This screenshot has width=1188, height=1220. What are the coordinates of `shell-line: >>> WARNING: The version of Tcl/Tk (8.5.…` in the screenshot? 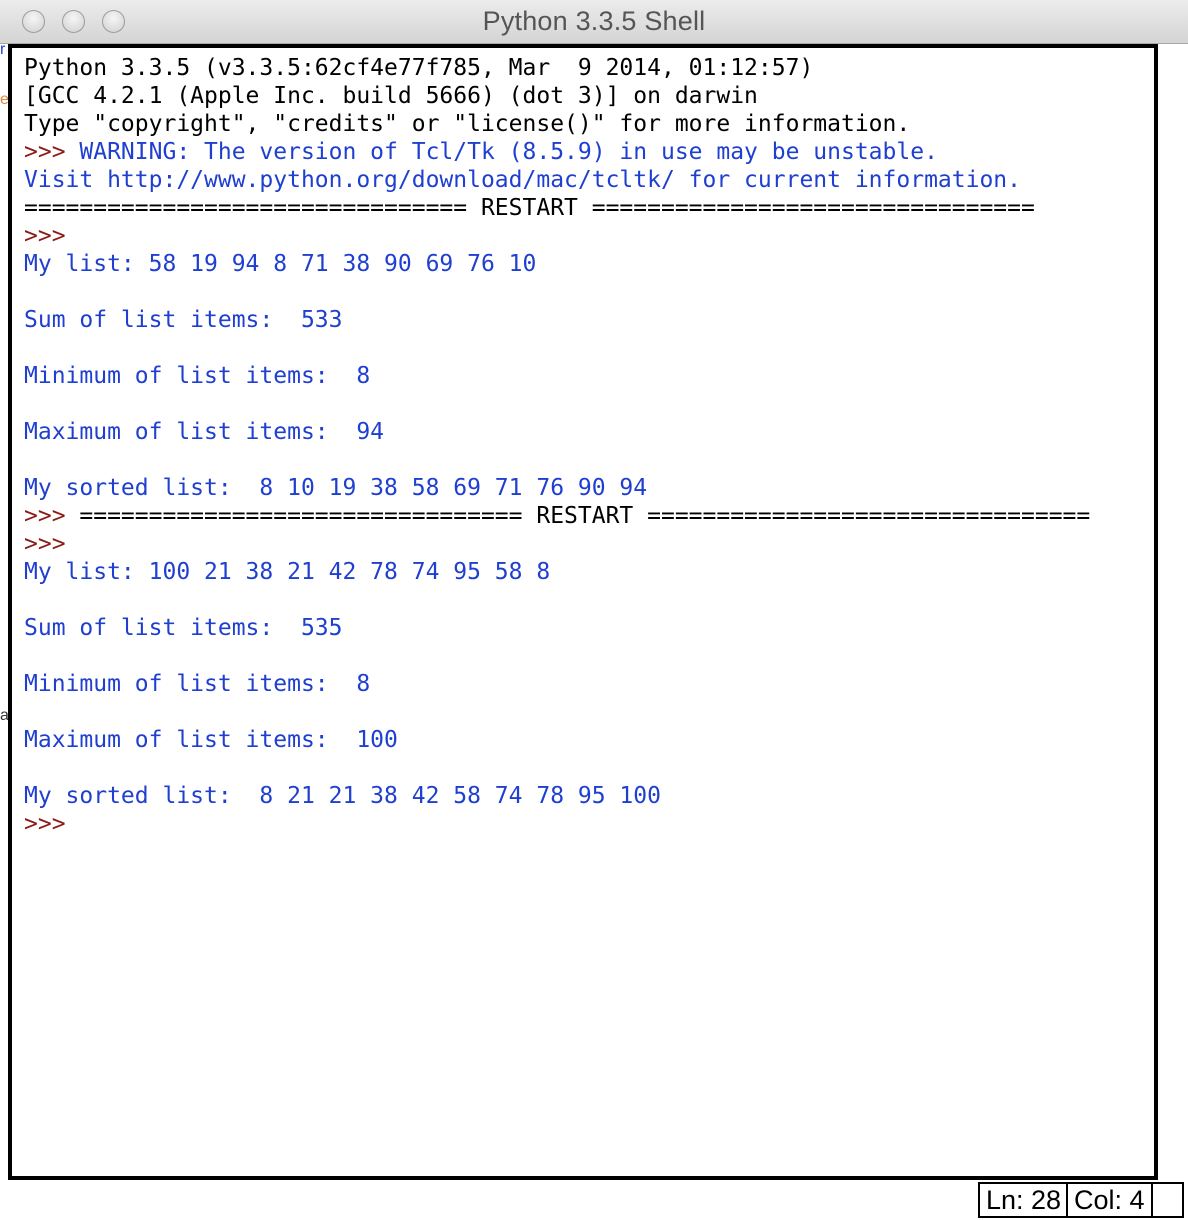 It's located at (557, 152).